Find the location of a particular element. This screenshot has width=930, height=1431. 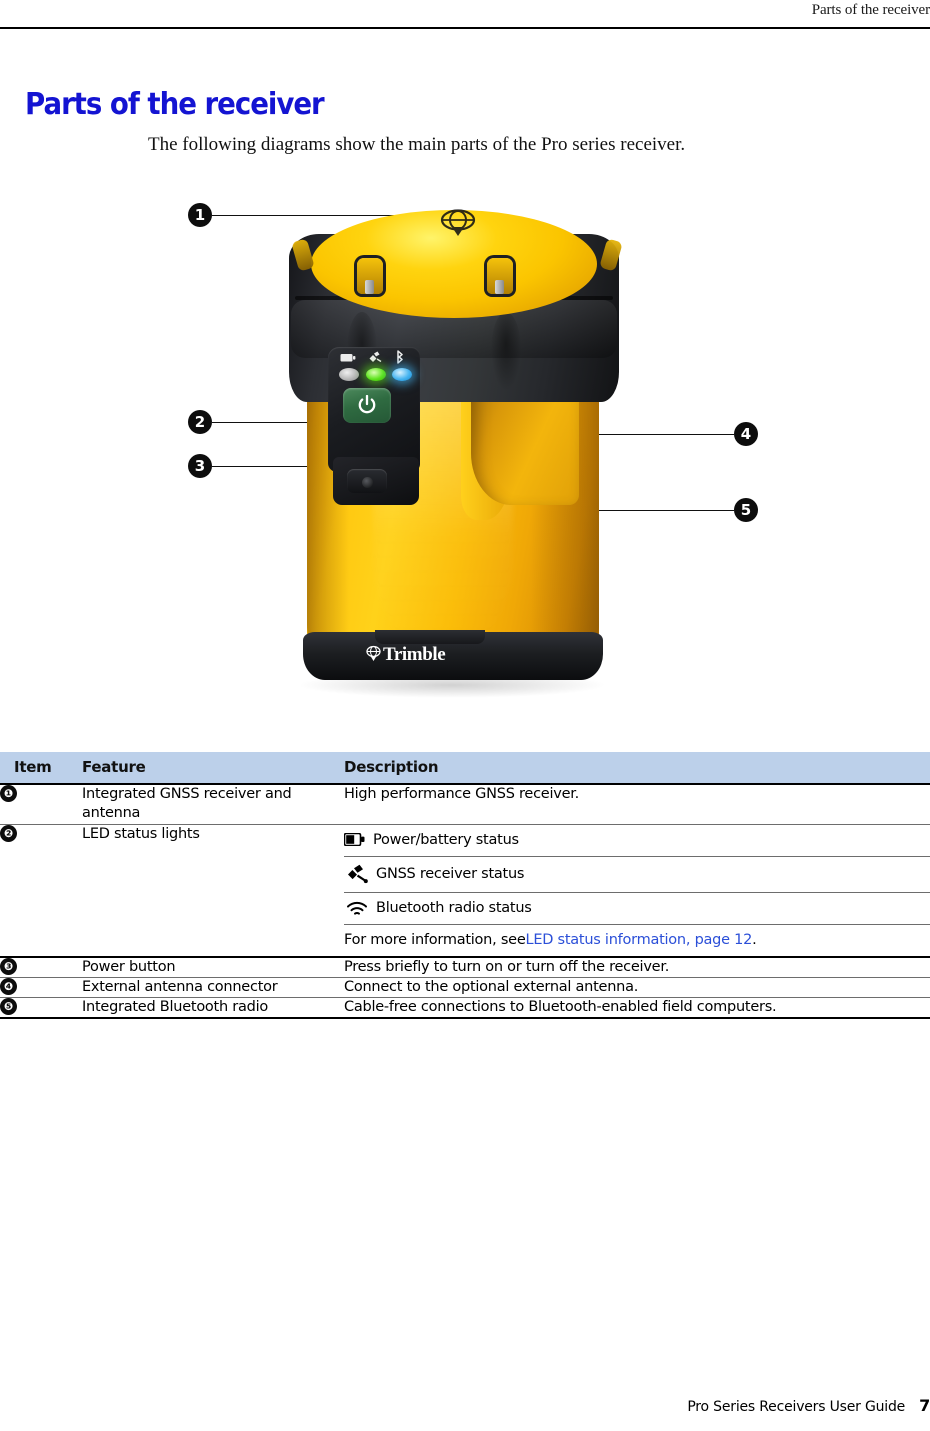

led-note-prefix: For more information, see is located at coordinates (435, 939).